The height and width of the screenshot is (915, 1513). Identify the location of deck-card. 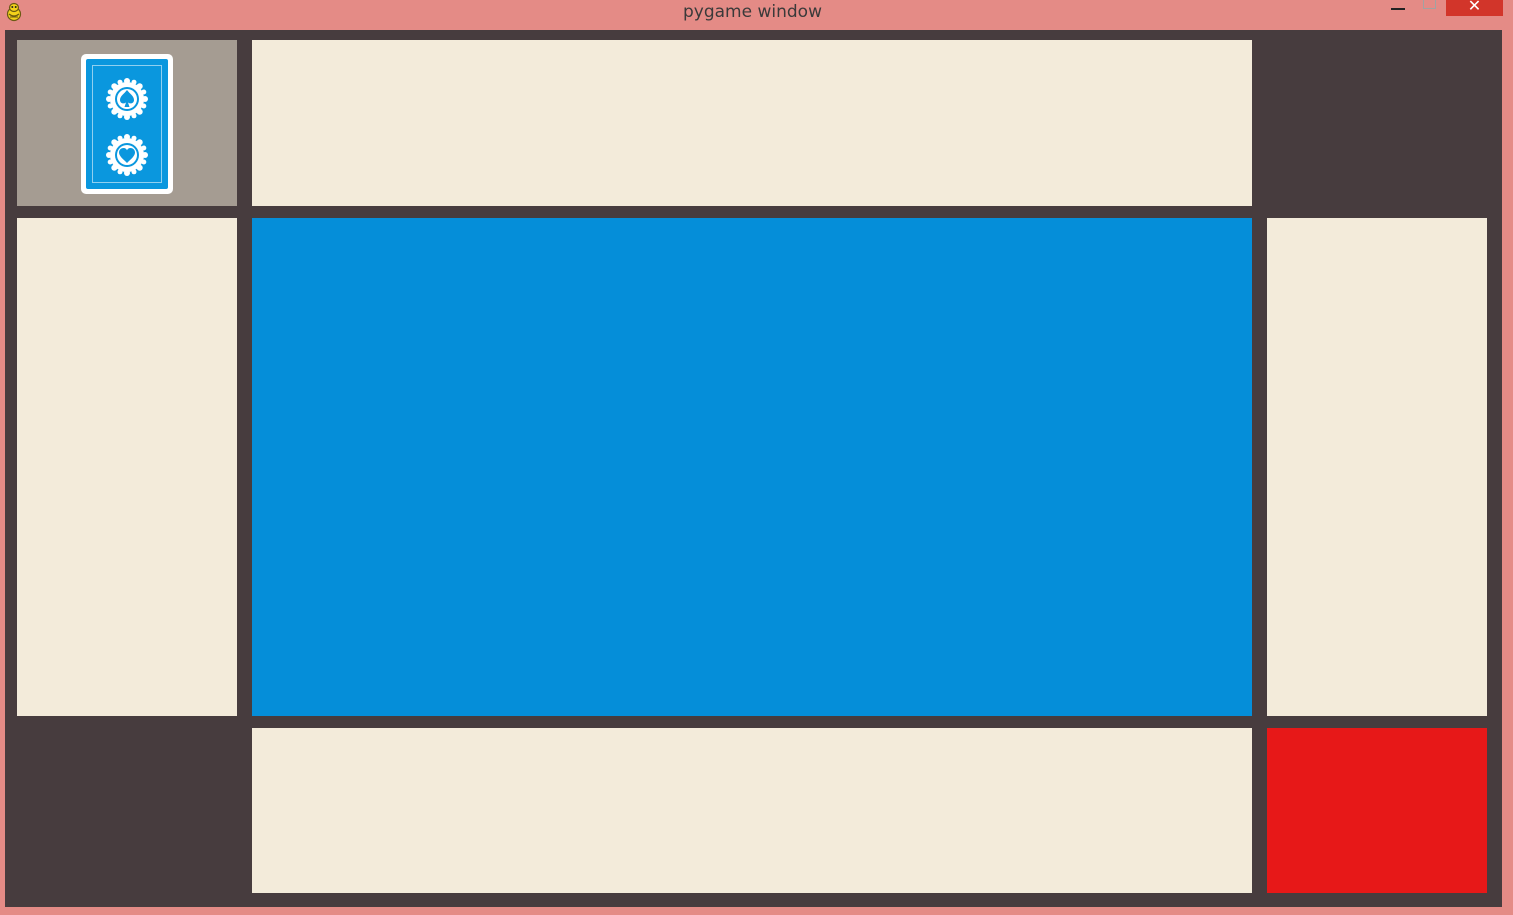
(127, 124).